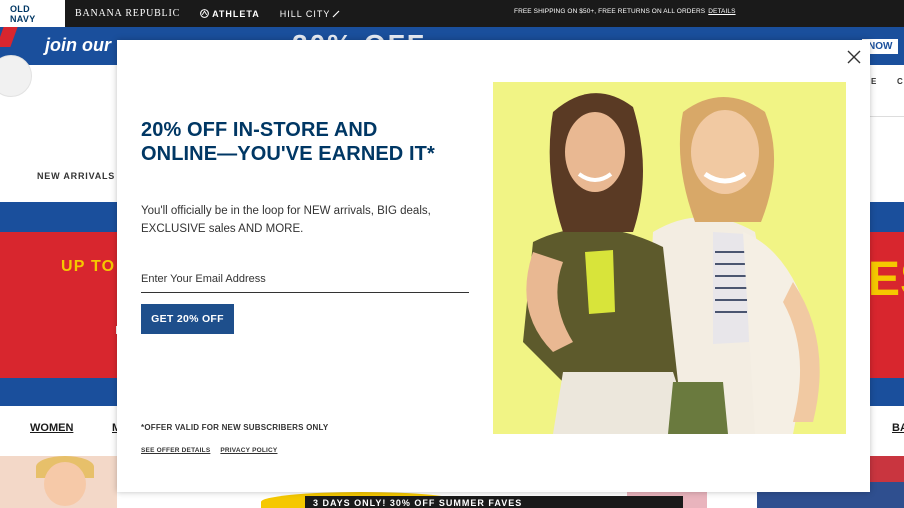 The width and height of the screenshot is (904, 508). Describe the element at coordinates (9, 37) in the screenshot. I see `banner-red-accent` at that location.